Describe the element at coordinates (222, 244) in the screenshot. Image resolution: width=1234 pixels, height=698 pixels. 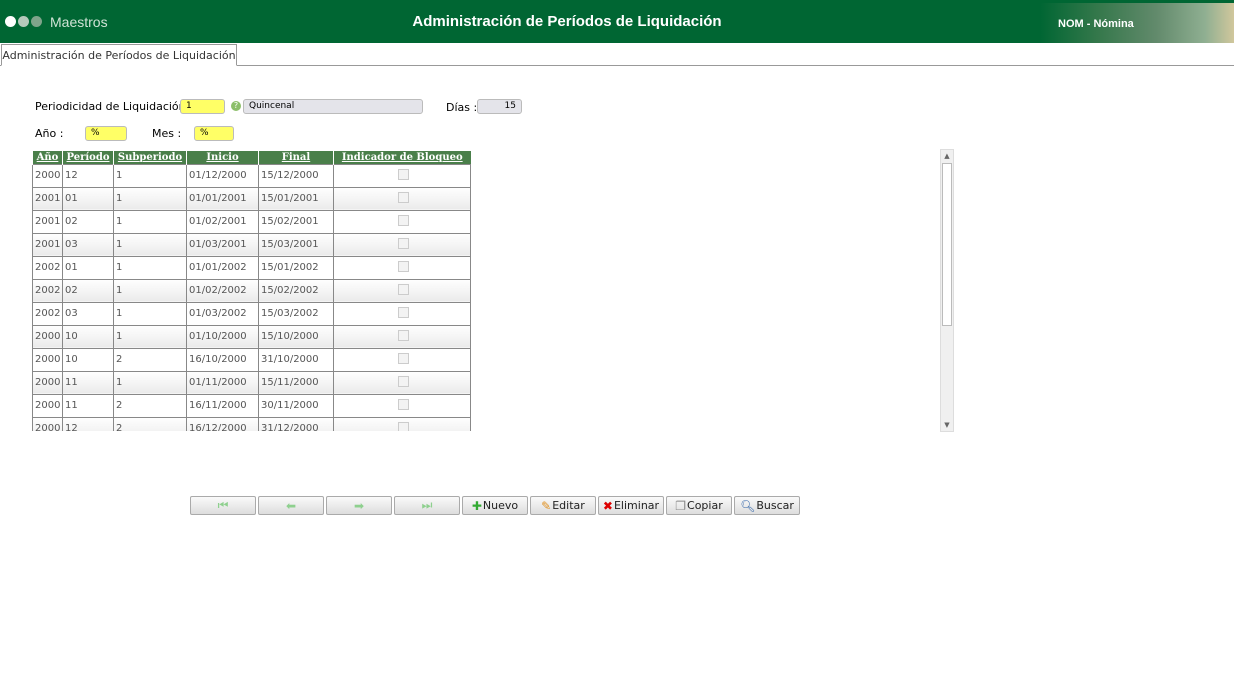
I see `cell-inicio: 01/03/2001` at that location.